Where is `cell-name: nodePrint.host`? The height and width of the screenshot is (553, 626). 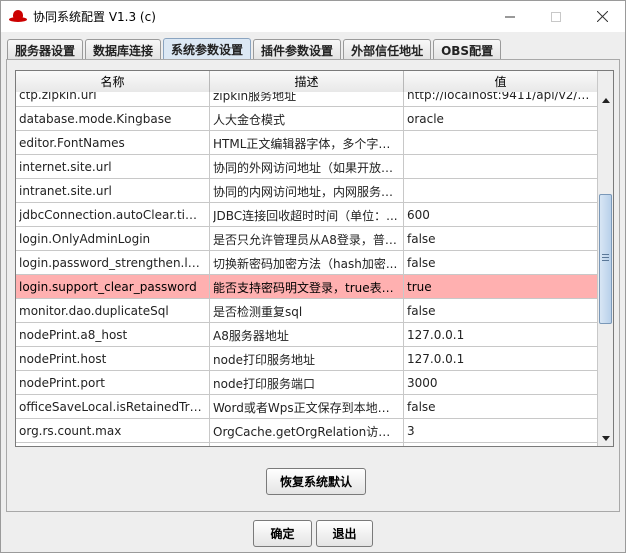
cell-name: nodePrint.host is located at coordinates (113, 359).